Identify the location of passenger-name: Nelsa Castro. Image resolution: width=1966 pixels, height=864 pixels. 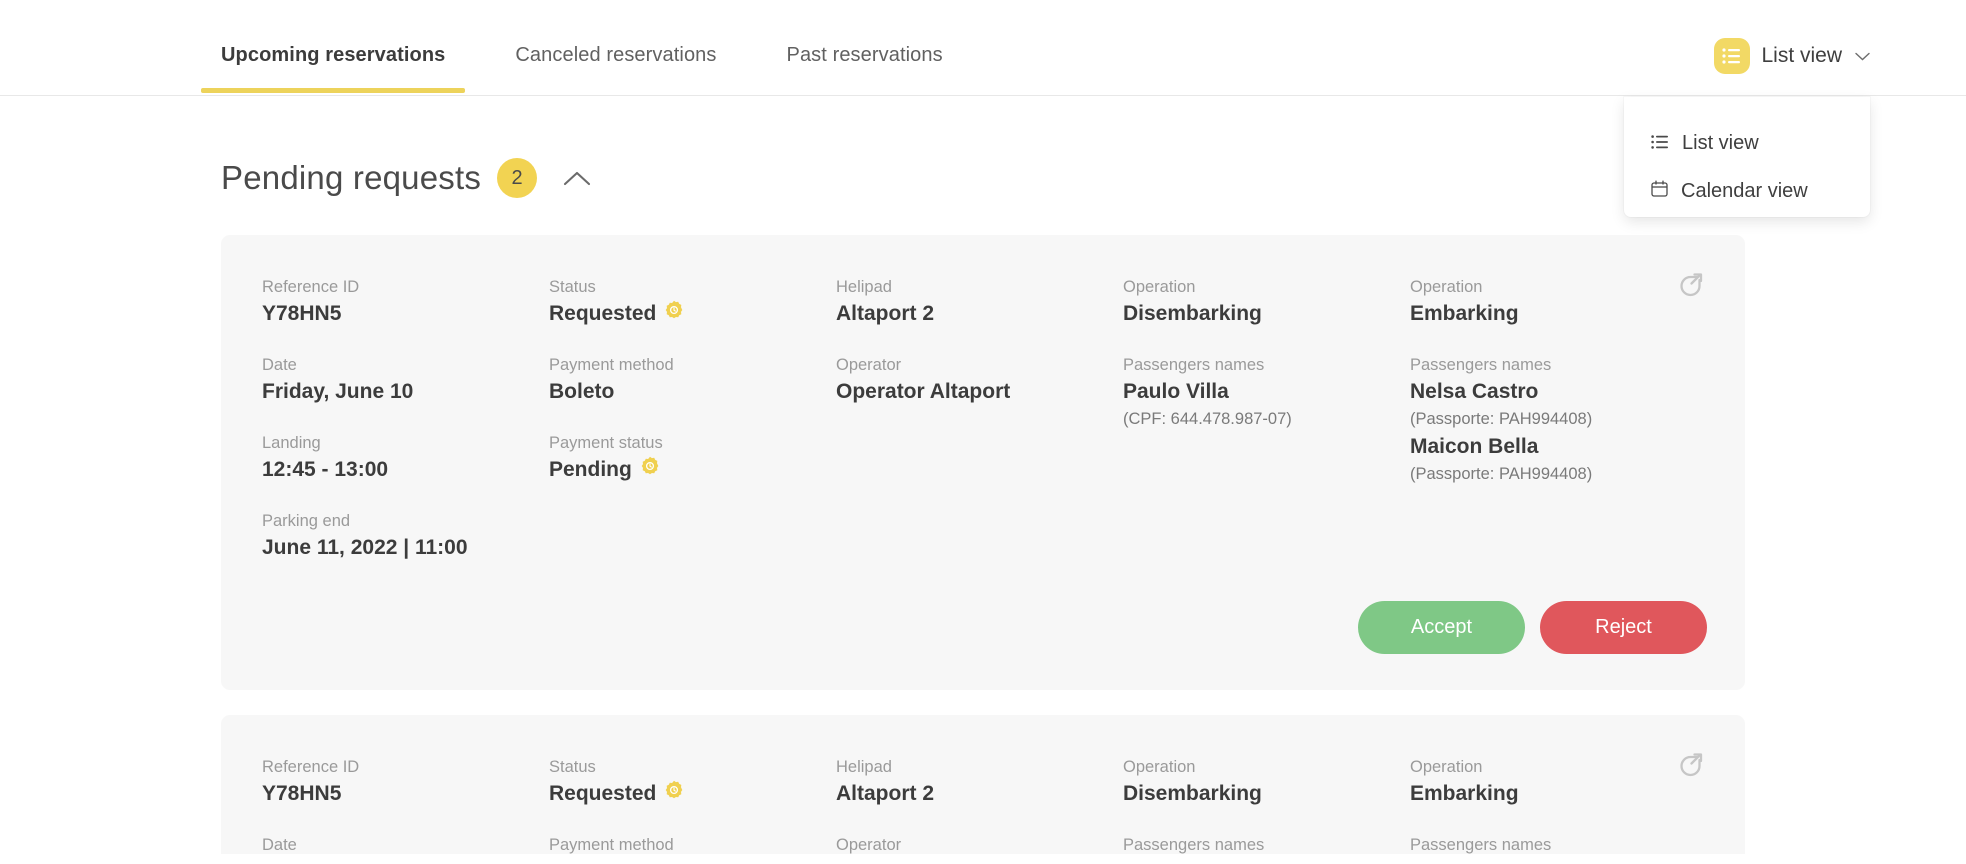
(1474, 391).